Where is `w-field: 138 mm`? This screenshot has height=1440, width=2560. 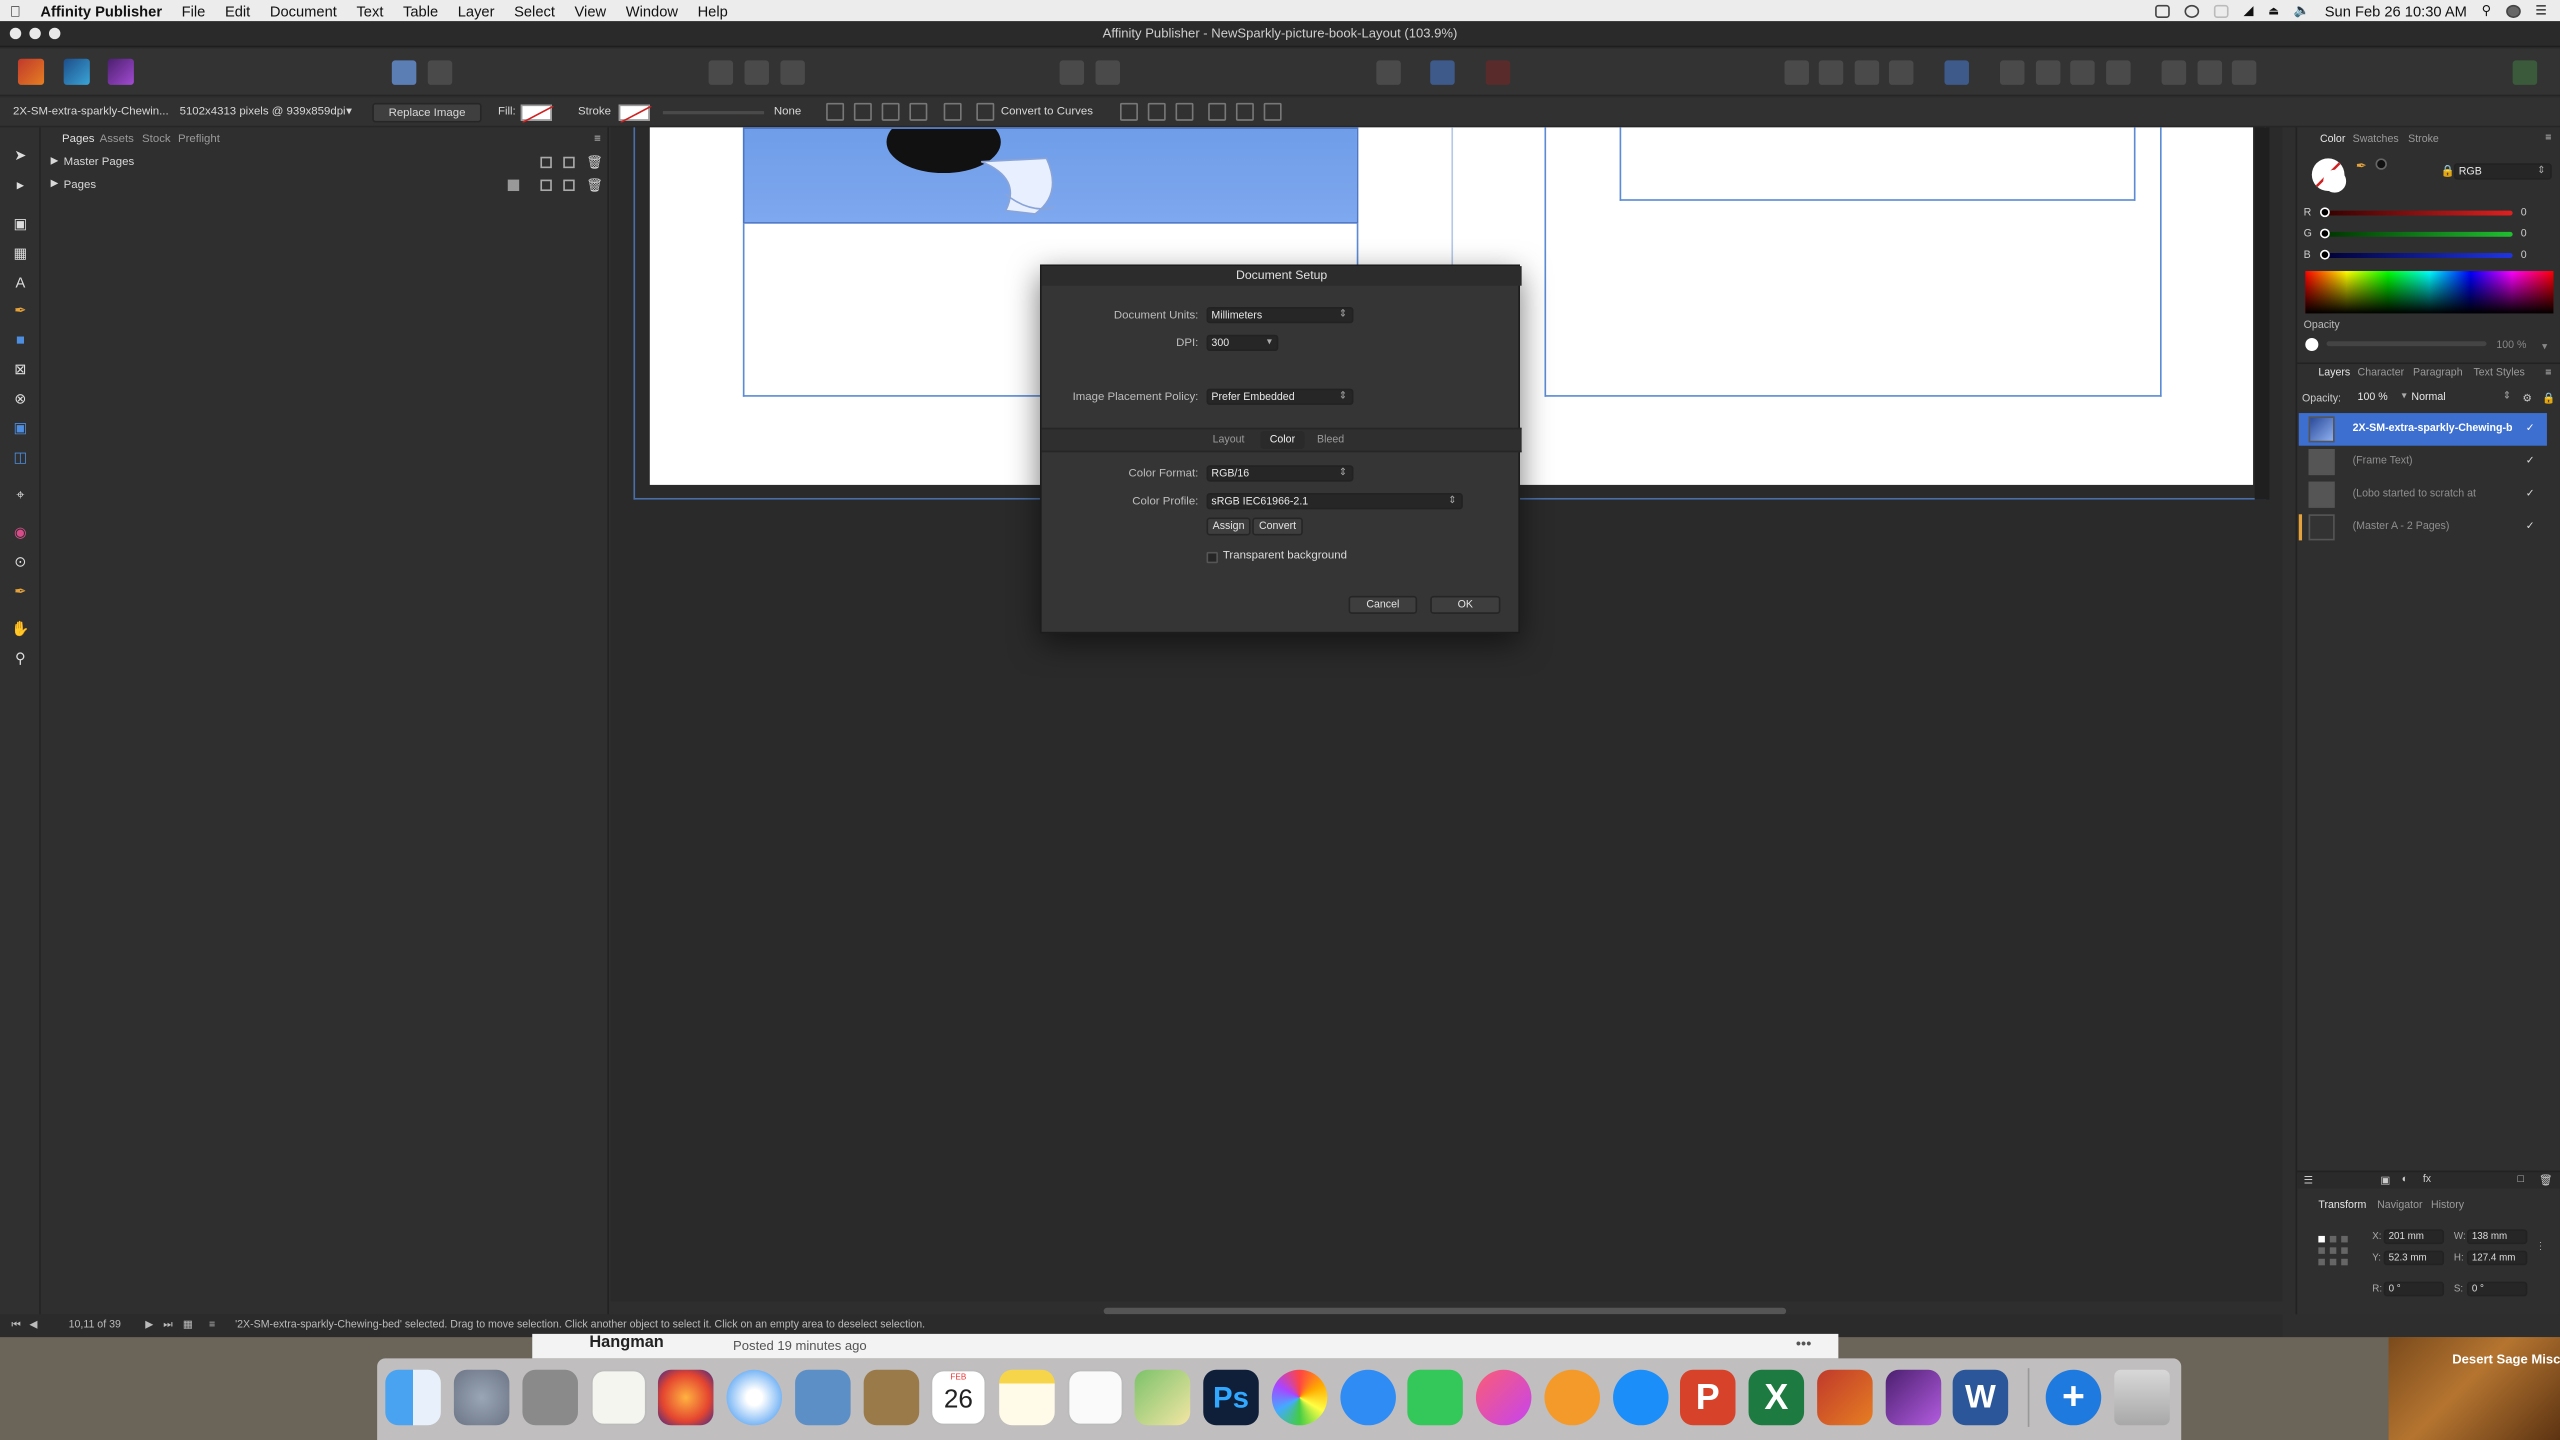
w-field: 138 mm is located at coordinates (2497, 1237).